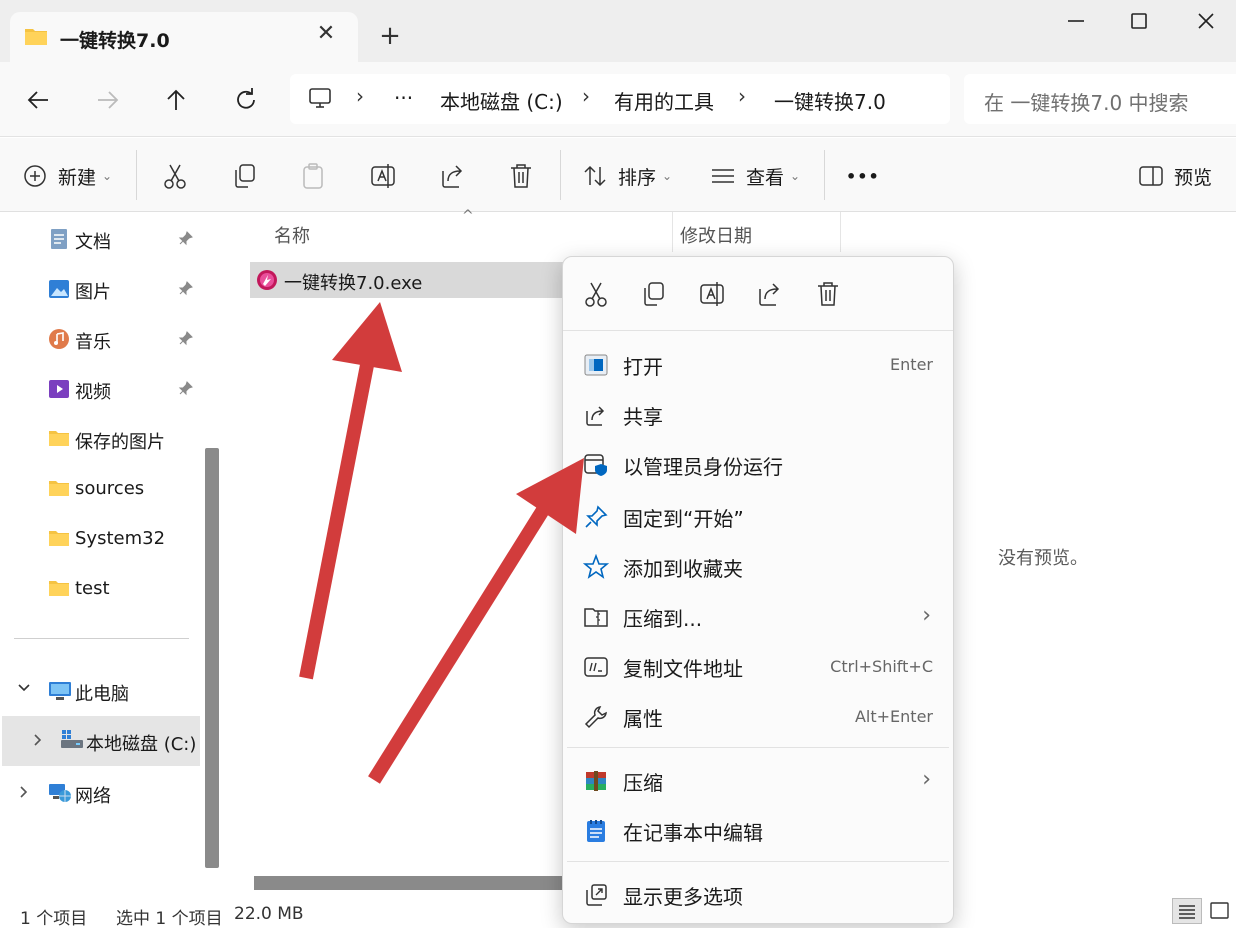 This screenshot has width=1236, height=928. I want to click on paste-icon, so click(313, 176).